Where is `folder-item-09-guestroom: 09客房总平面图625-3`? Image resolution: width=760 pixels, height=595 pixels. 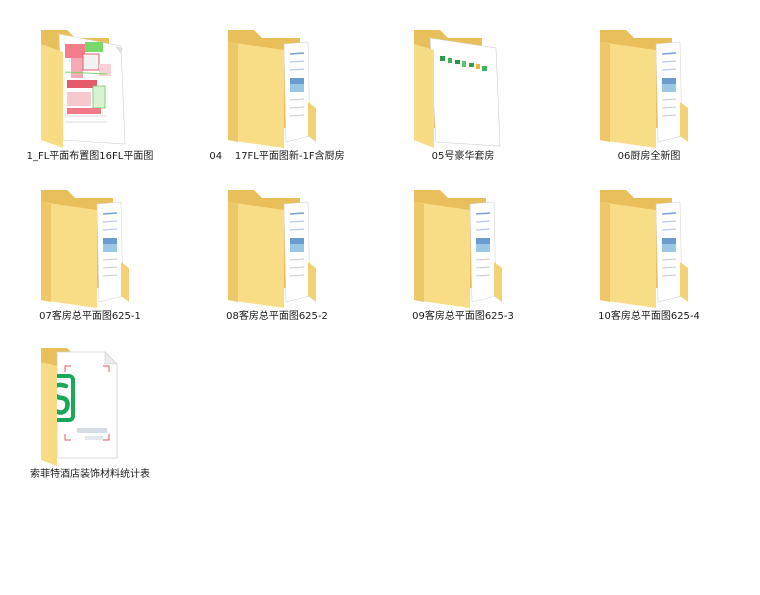
folder-item-09-guestroom: 09客房总平面图625-3 is located at coordinates (463, 243).